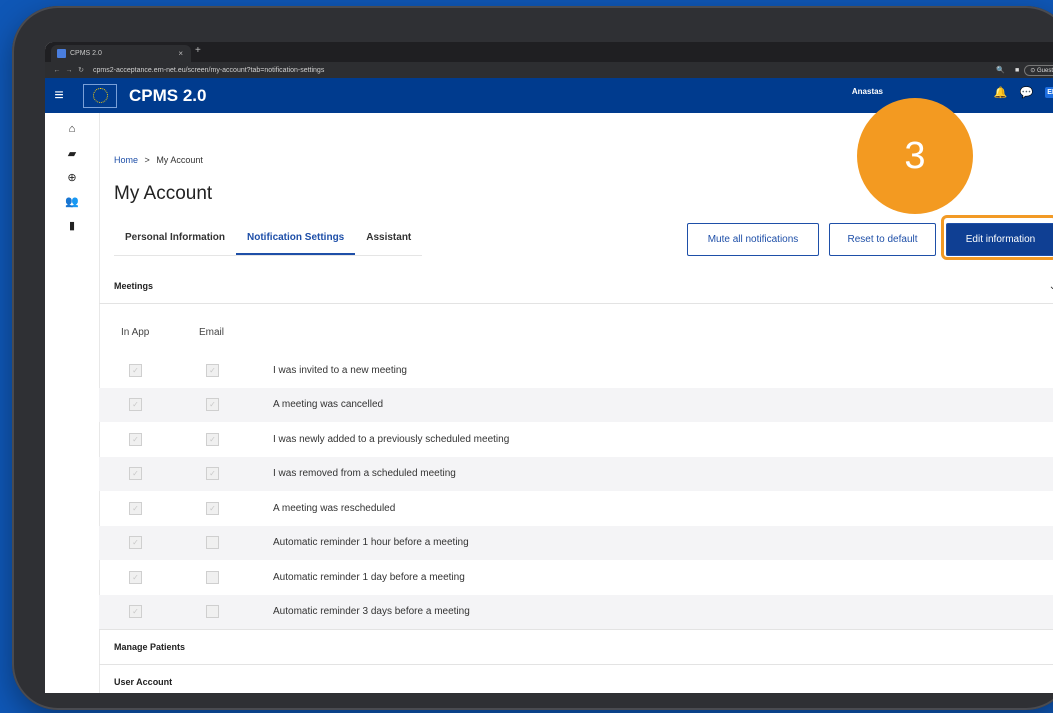 The width and height of the screenshot is (1053, 713). What do you see at coordinates (1049, 92) in the screenshot?
I see `language-selector: EN` at bounding box center [1049, 92].